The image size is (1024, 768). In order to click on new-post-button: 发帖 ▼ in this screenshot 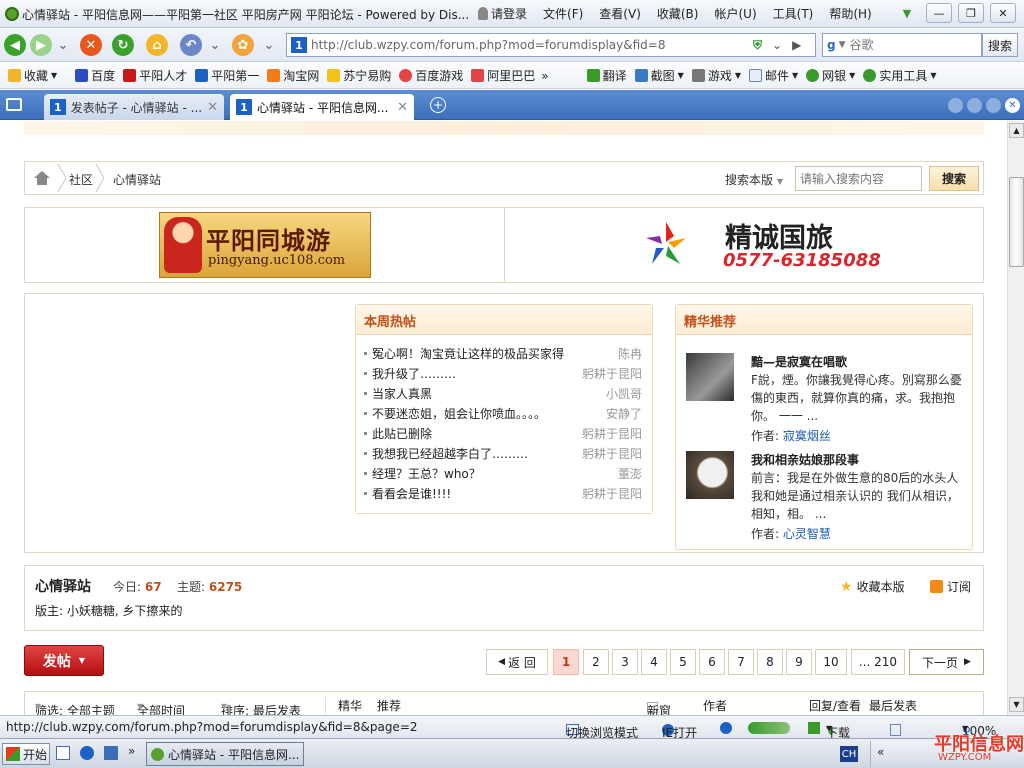, I will do `click(64, 660)`.